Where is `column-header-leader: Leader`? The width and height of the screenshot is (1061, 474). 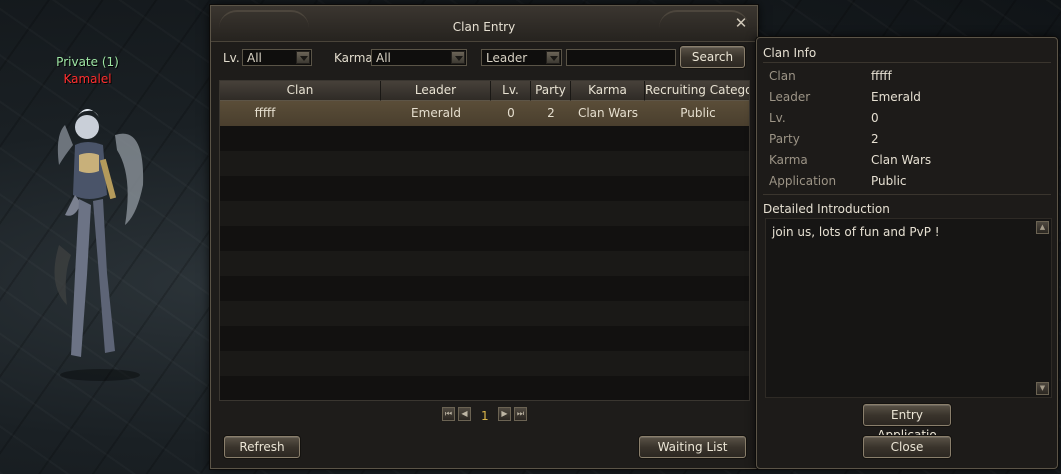
column-header-leader: Leader is located at coordinates (436, 91).